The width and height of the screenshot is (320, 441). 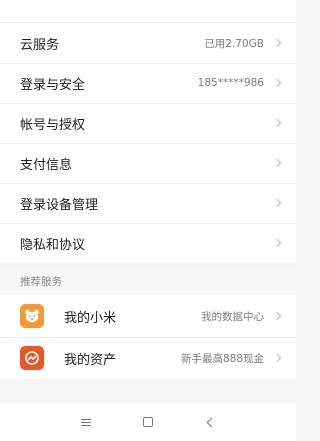 I want to click on settings-row-login-security: 登录与安全 185*****986, so click(x=148, y=83).